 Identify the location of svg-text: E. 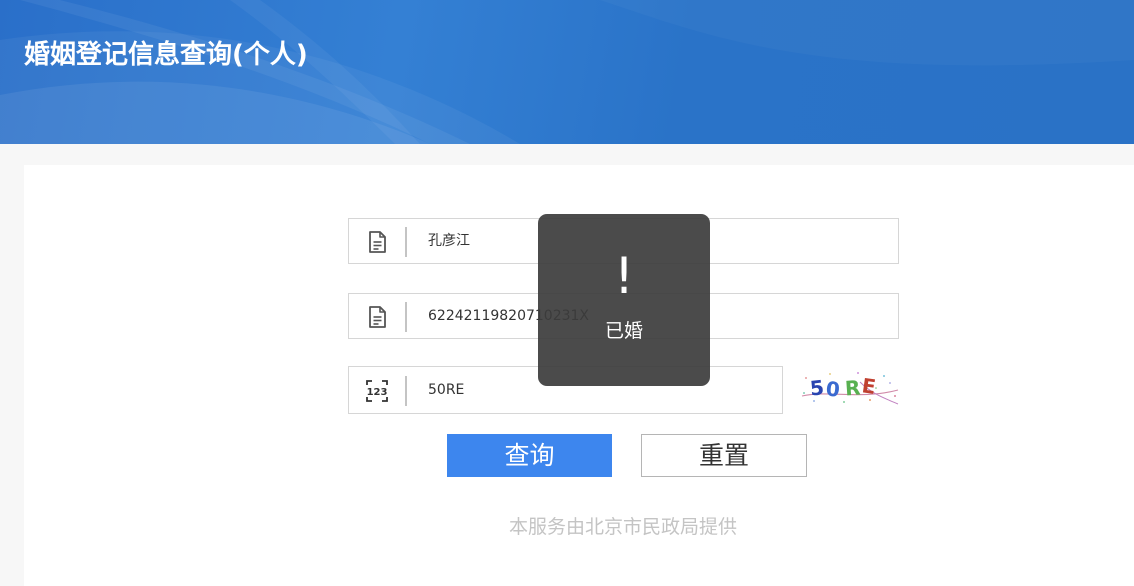
(868, 386).